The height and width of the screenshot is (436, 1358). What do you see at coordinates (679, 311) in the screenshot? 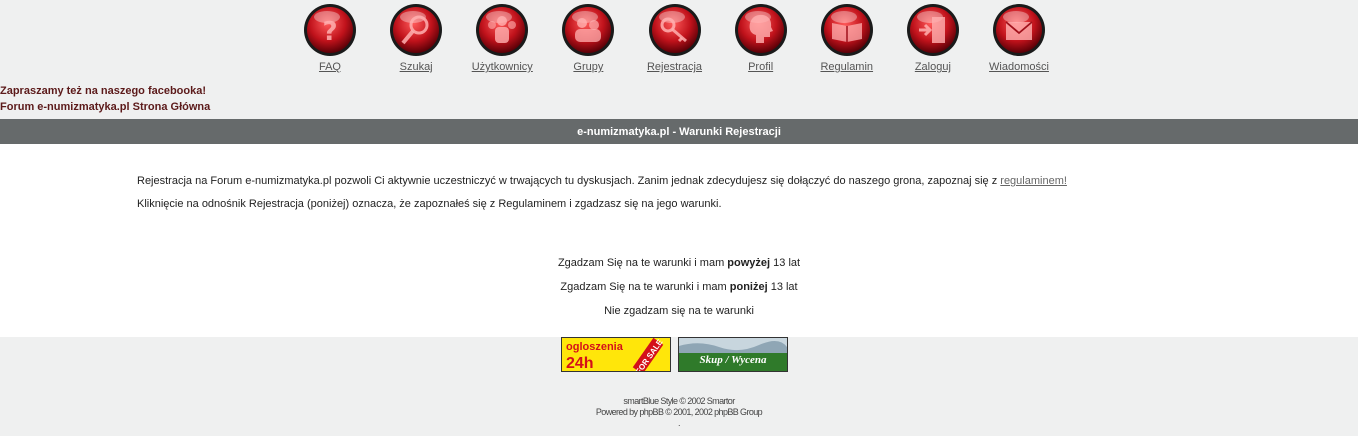
I see `disagree-link: Nie zgadzam się na te warunki` at bounding box center [679, 311].